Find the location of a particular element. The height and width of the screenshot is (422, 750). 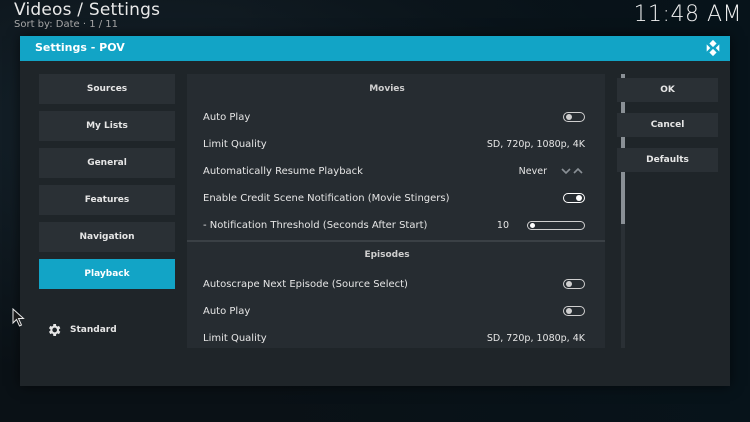

category-features: Features is located at coordinates (107, 200).